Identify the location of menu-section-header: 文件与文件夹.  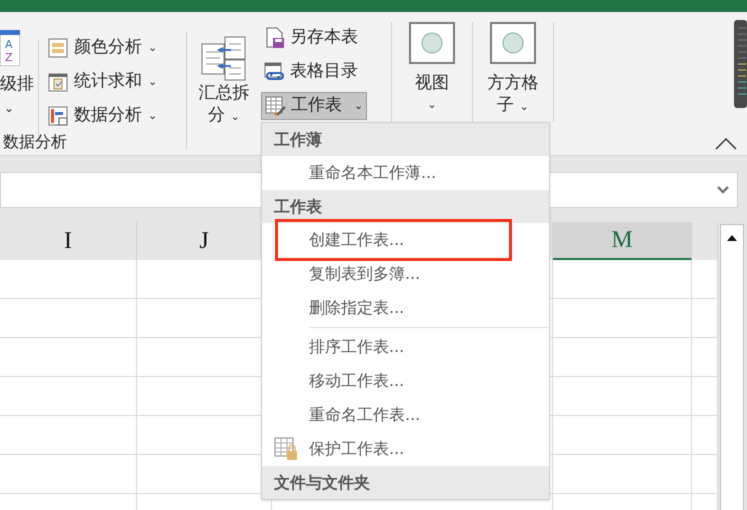
(322, 483).